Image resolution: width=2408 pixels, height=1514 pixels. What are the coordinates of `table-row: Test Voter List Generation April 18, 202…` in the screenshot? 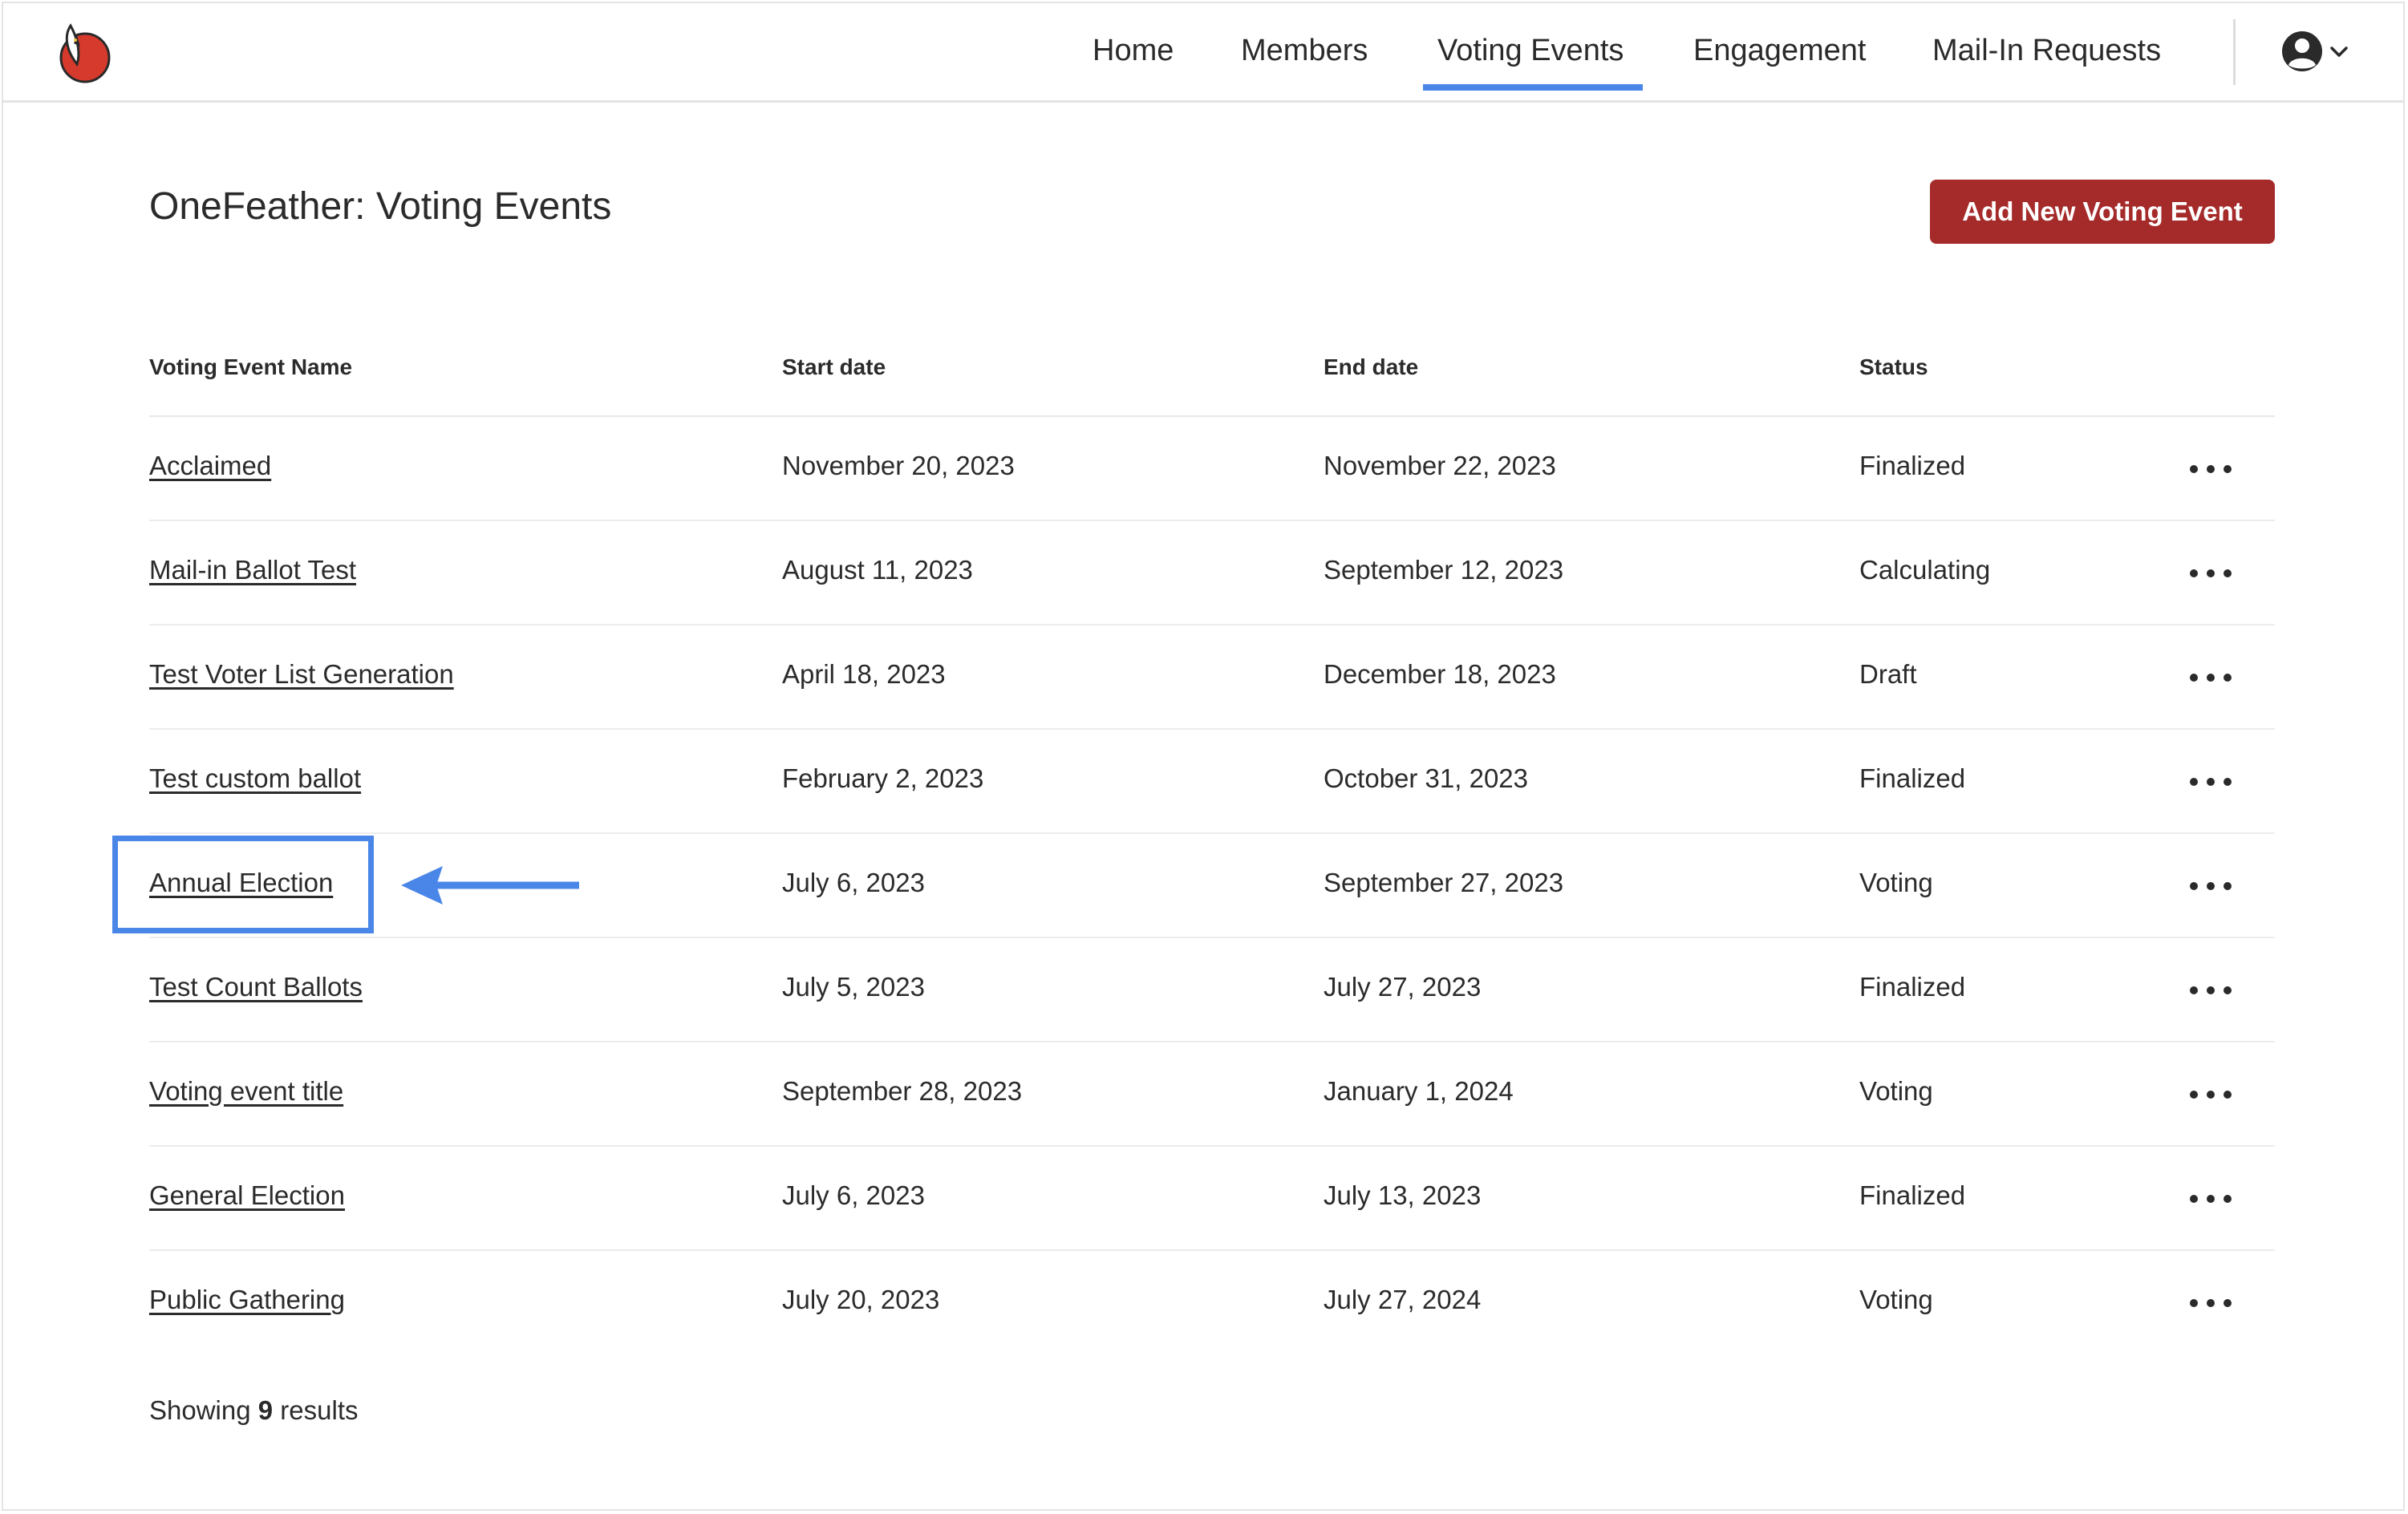 It's located at (1212, 678).